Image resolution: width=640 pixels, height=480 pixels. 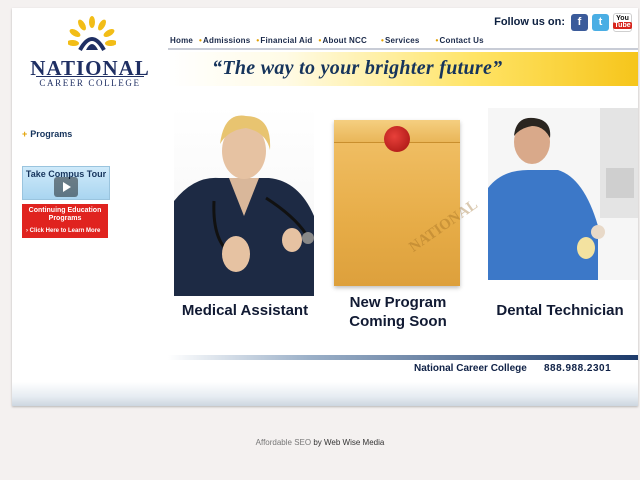 I want to click on ce-cta: › Click Here to Learn More, so click(x=63, y=231).